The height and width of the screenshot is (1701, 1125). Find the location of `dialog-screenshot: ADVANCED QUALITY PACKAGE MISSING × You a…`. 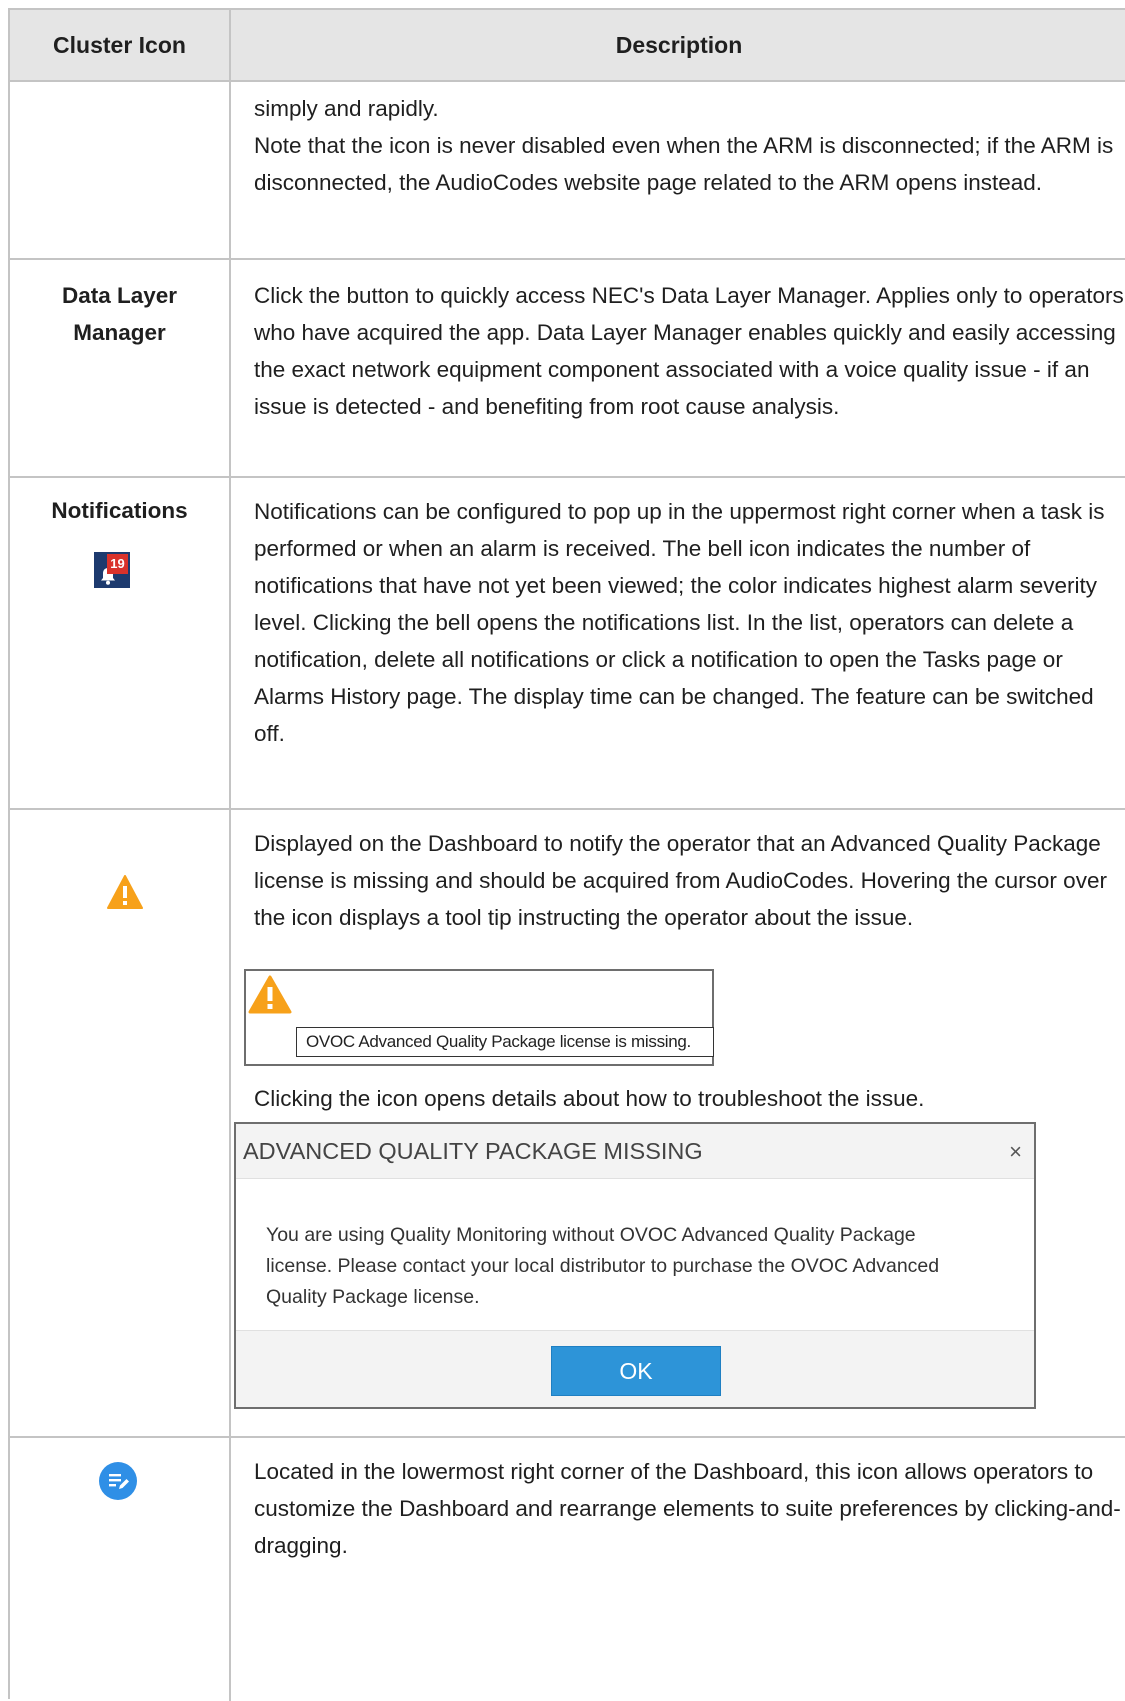

dialog-screenshot: ADVANCED QUALITY PACKAGE MISSING × You a… is located at coordinates (635, 1265).